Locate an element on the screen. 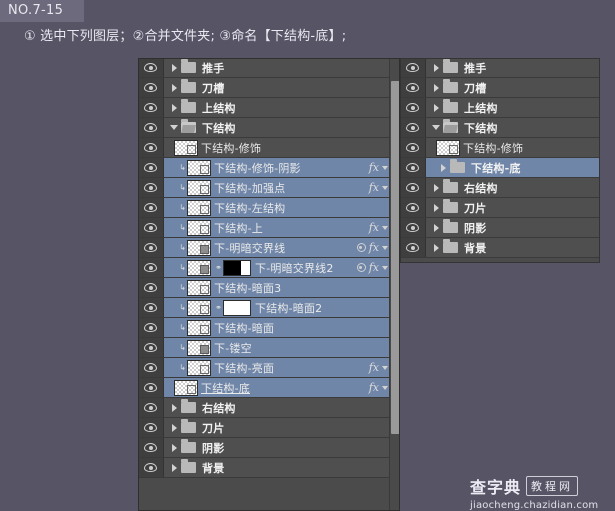 The image size is (615, 511). layer-row: 下结构-底 fx is located at coordinates (269, 388).